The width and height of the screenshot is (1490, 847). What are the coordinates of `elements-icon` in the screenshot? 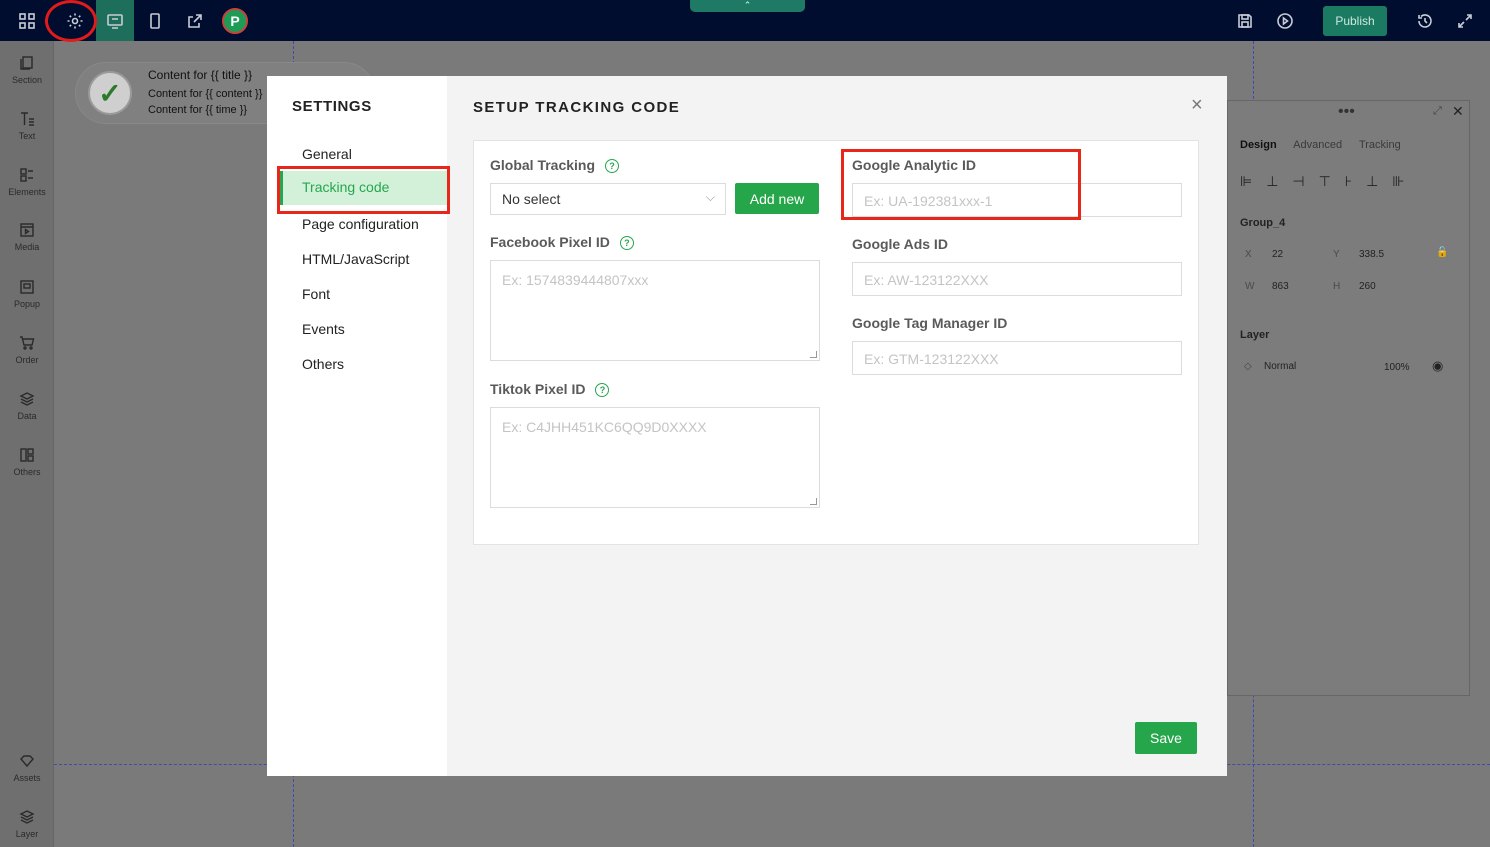 It's located at (26, 175).